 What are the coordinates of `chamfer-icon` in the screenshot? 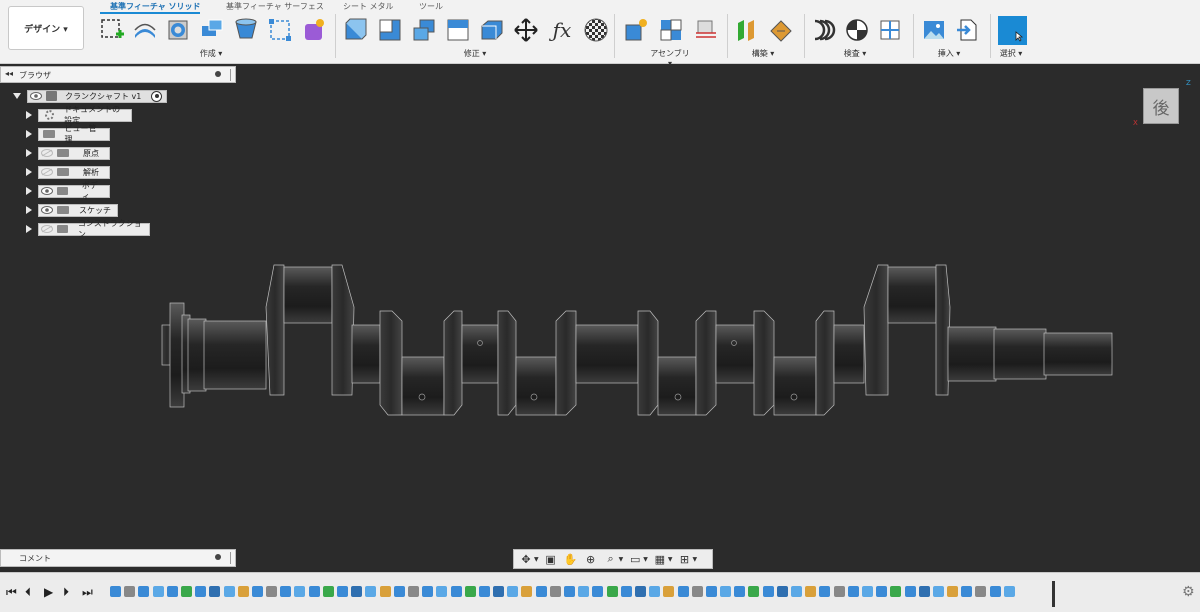 It's located at (424, 30).